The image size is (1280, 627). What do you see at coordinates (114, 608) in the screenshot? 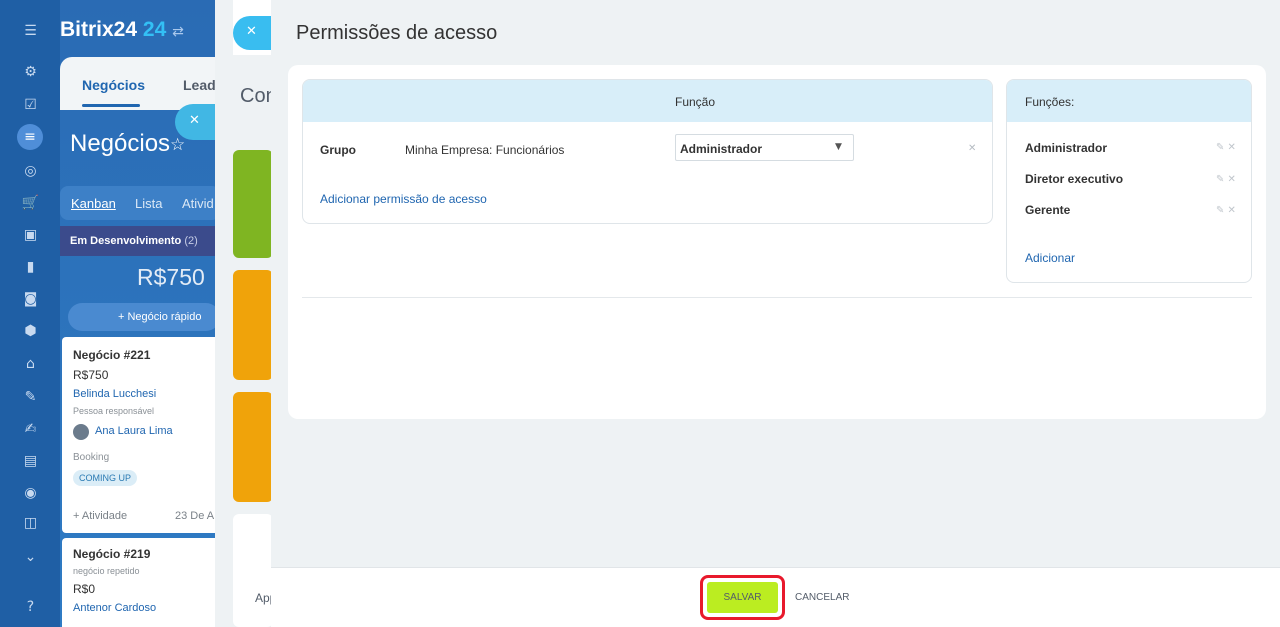
I see `deal-contact: Antenor Cardoso` at bounding box center [114, 608].